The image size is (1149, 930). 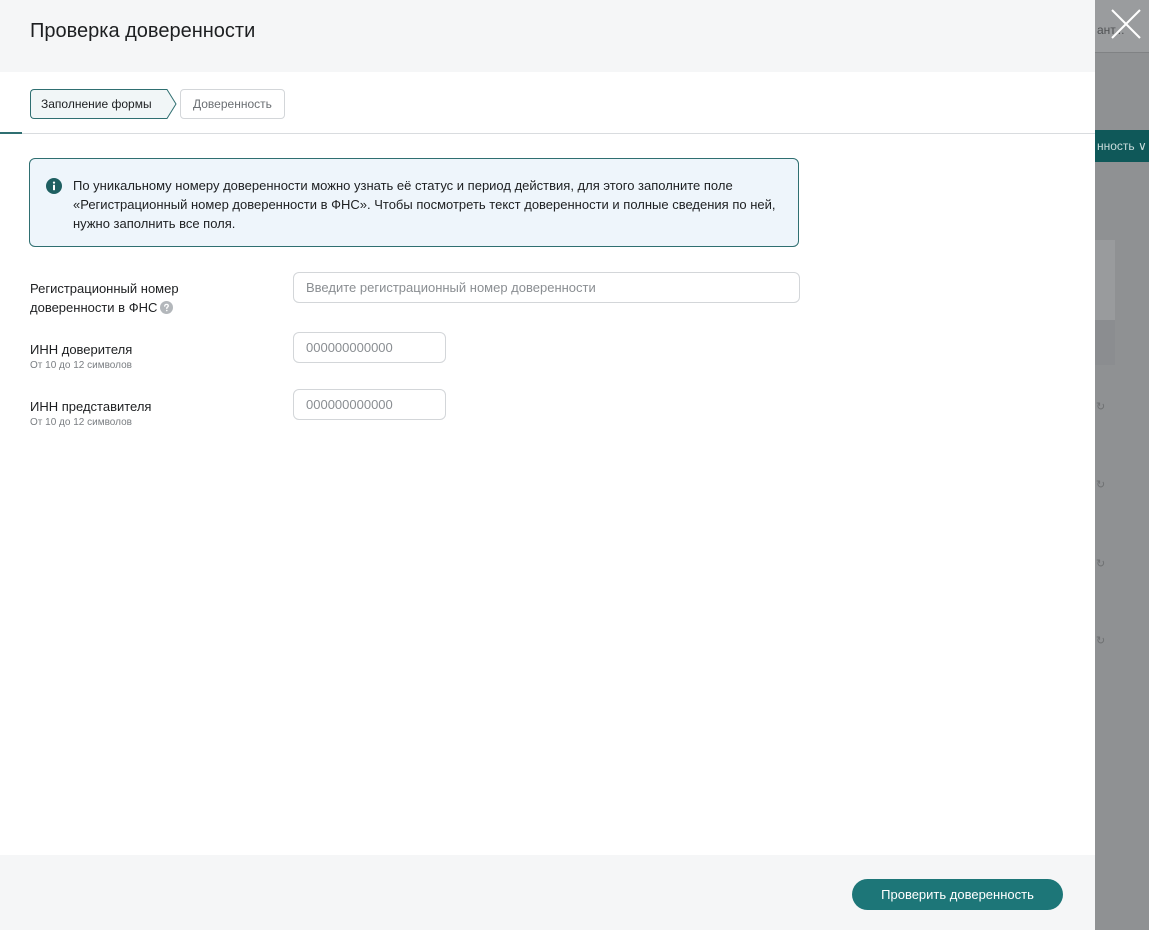 What do you see at coordinates (1122, 146) in the screenshot?
I see `background-dropdown: нность ∨` at bounding box center [1122, 146].